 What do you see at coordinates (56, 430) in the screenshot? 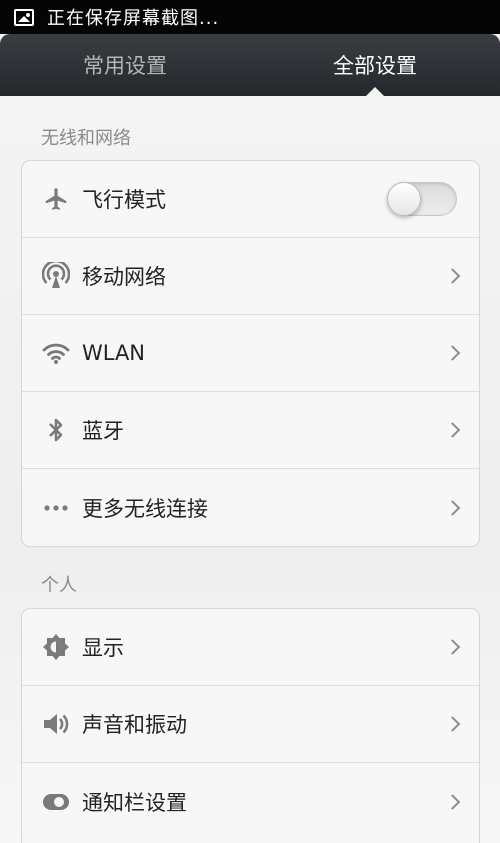
I see `bluetooth-icon` at bounding box center [56, 430].